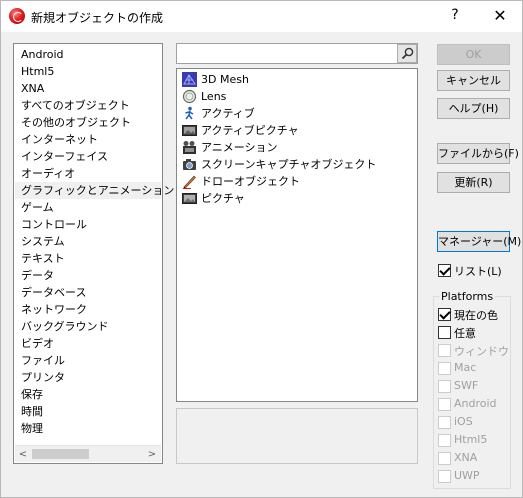 Image resolution: width=523 pixels, height=498 pixels. Describe the element at coordinates (88, 241) in the screenshot. I see `category-item: システム` at that location.